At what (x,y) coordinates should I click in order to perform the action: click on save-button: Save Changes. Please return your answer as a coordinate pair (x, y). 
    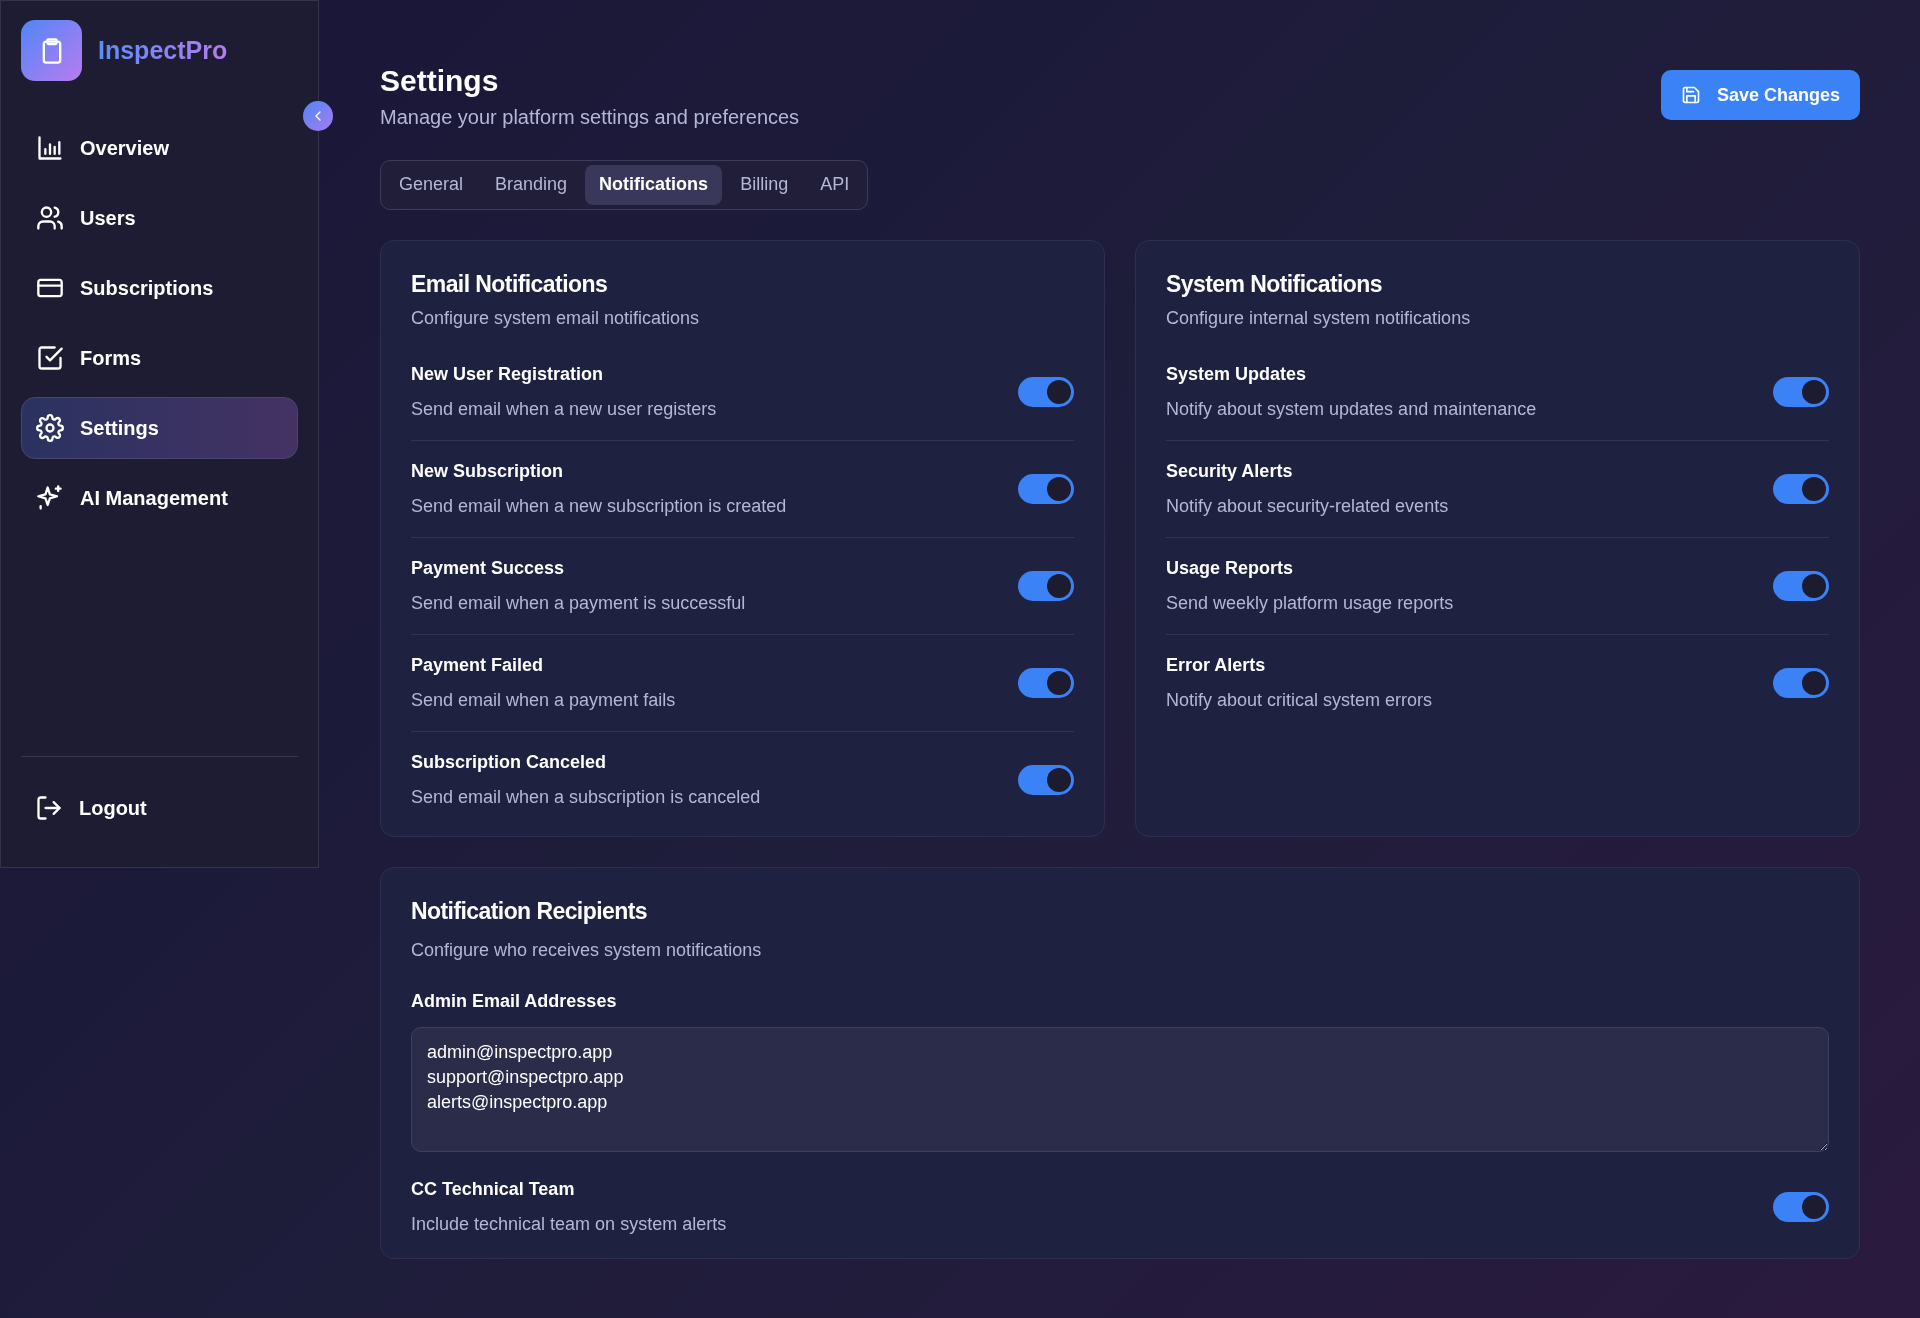
    Looking at the image, I should click on (1760, 95).